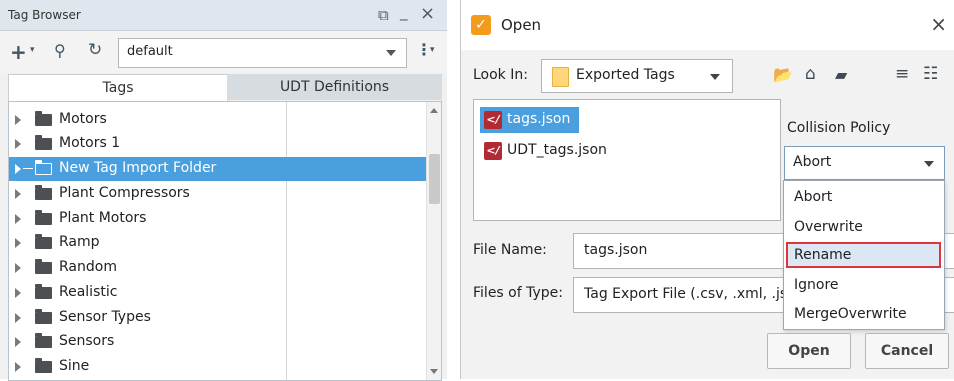  I want to click on tree-row: Sine, so click(218, 367).